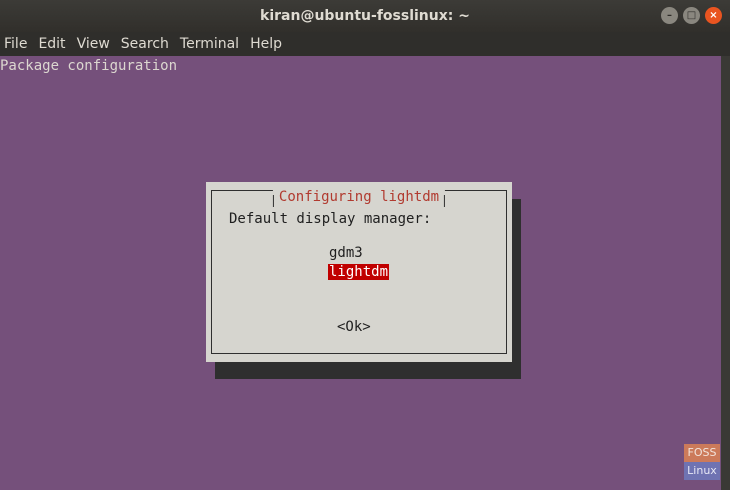  I want to click on package-configuration-header: Package configuration, so click(89, 66).